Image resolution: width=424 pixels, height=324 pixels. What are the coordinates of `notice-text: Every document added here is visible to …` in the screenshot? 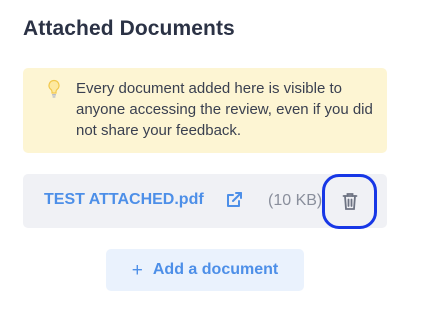 It's located at (224, 109).